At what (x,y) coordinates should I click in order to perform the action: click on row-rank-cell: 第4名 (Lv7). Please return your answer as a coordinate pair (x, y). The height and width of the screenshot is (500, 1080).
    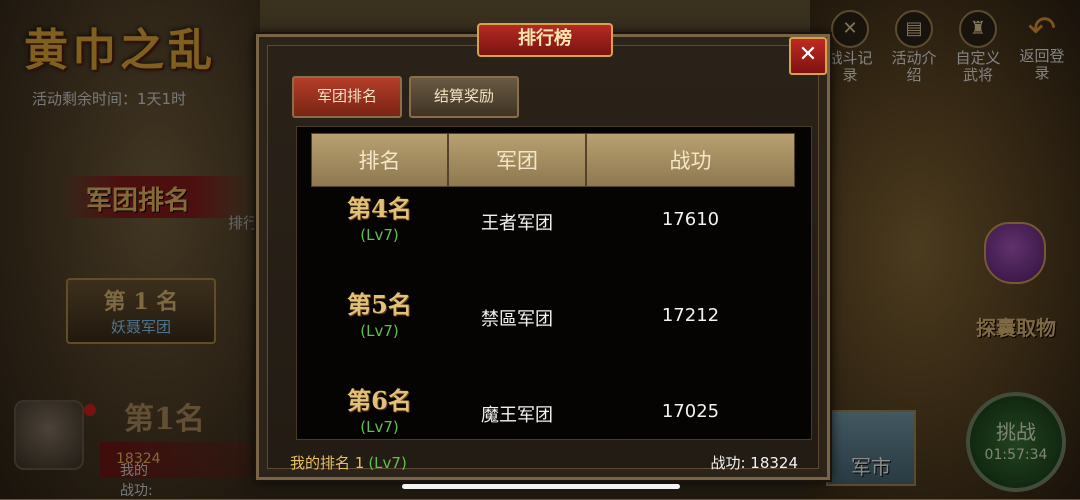
    Looking at the image, I should click on (379, 216).